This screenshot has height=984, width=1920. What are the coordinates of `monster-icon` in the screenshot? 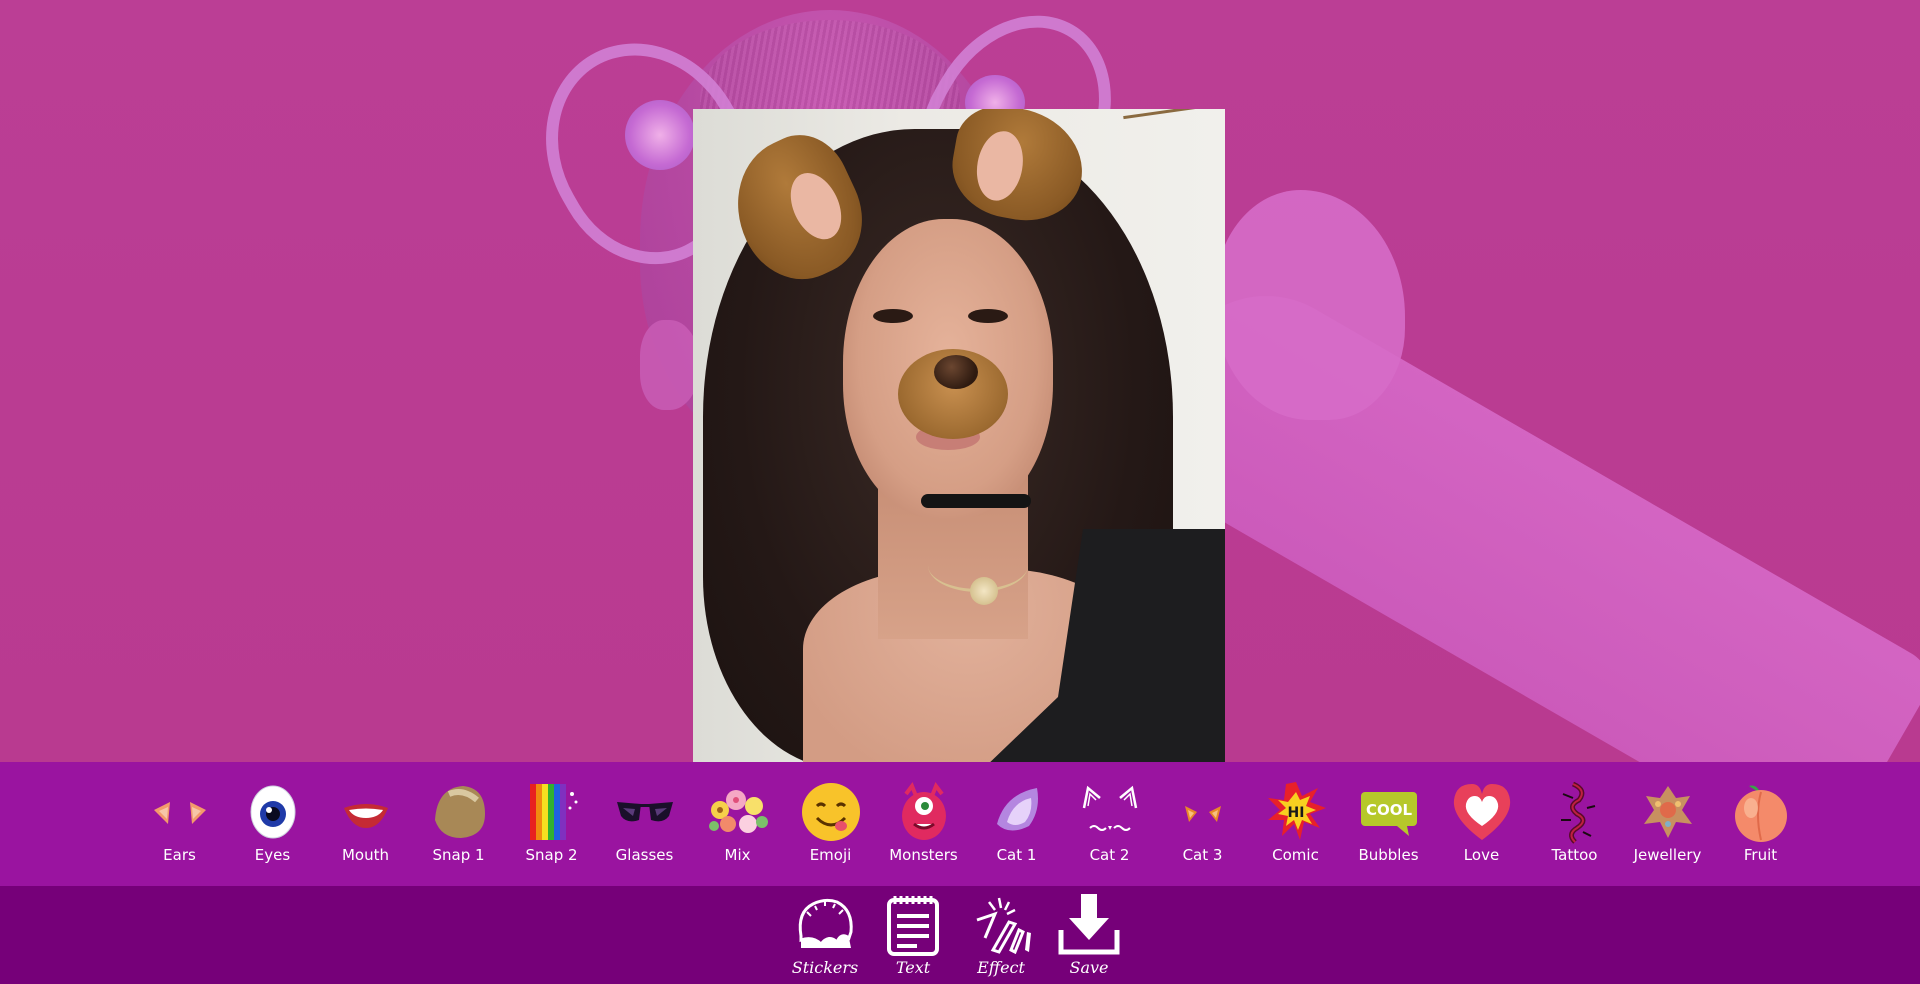 It's located at (924, 812).